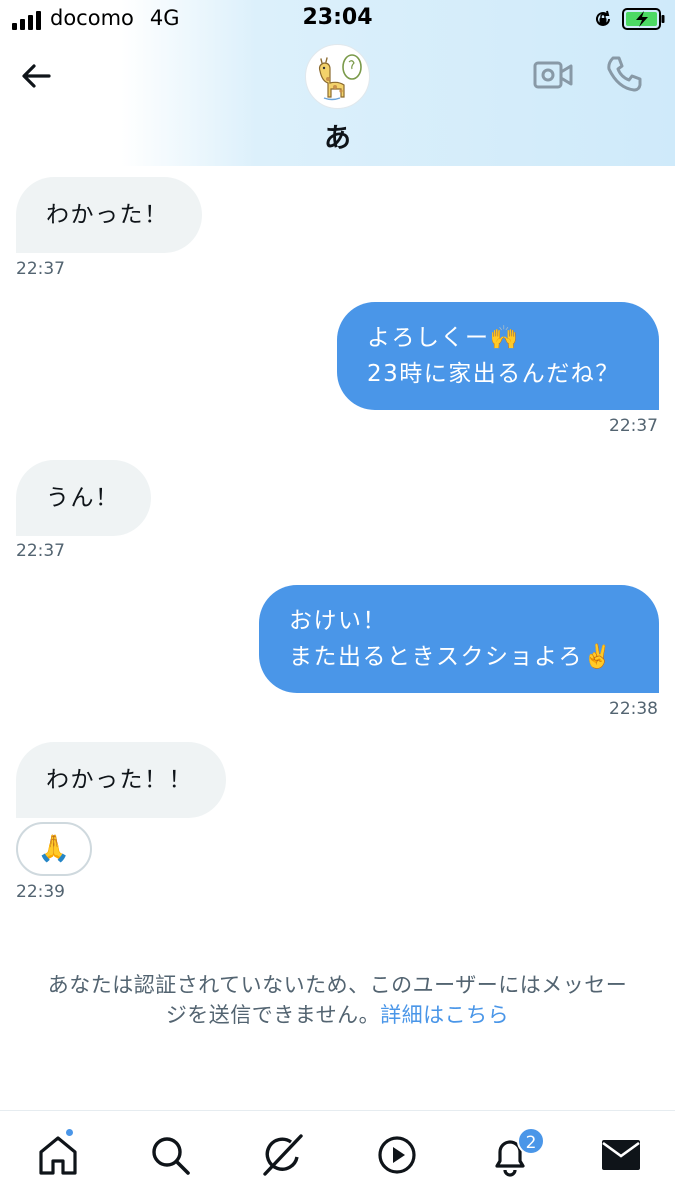 This screenshot has width=675, height=1200. I want to click on message-text: よろしくー🙌, so click(443, 338).